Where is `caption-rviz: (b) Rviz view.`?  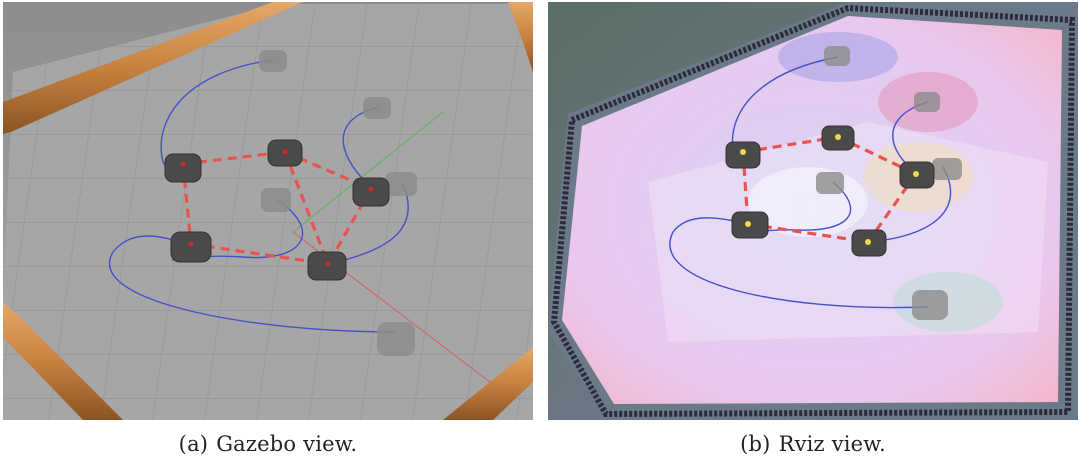 caption-rviz: (b) Rviz view. is located at coordinates (813, 444).